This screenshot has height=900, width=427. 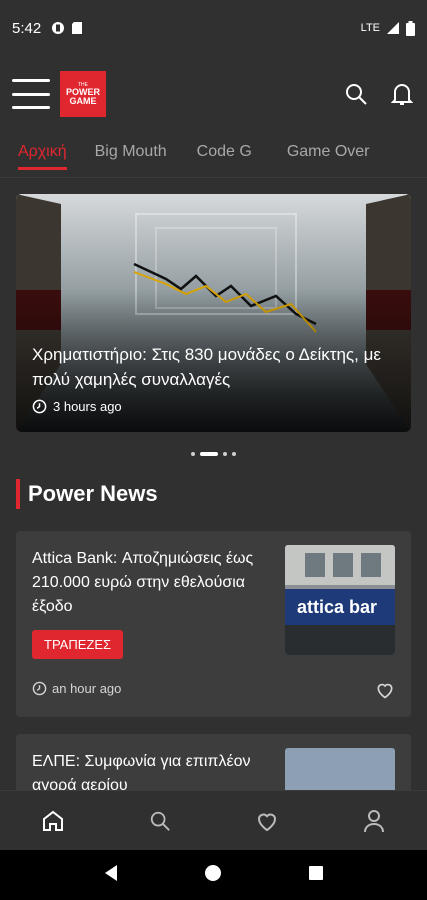 I want to click on featured-time-text: 3 hours ago, so click(x=87, y=406).